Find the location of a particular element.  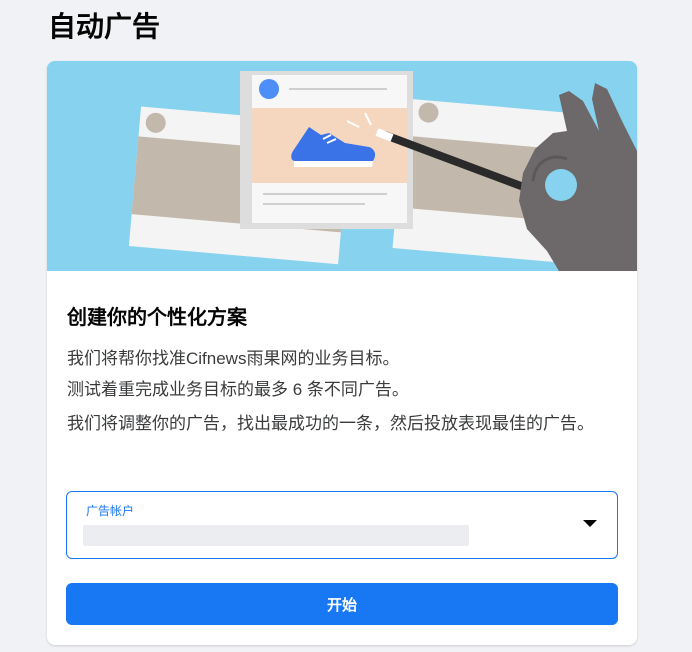

ad-account-value is located at coordinates (276, 535).